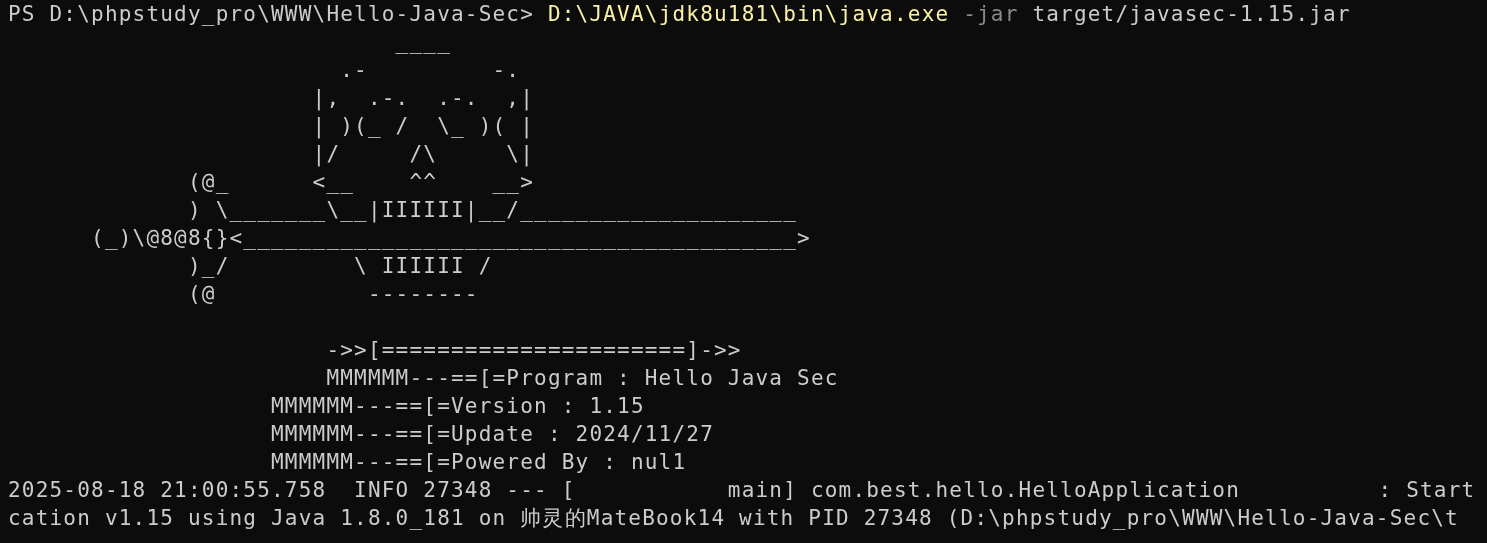 This screenshot has height=543, width=1487. Describe the element at coordinates (492, 210) in the screenshot. I see `banner-line: ) \_______\__|IIIIII|__/____________________` at that location.